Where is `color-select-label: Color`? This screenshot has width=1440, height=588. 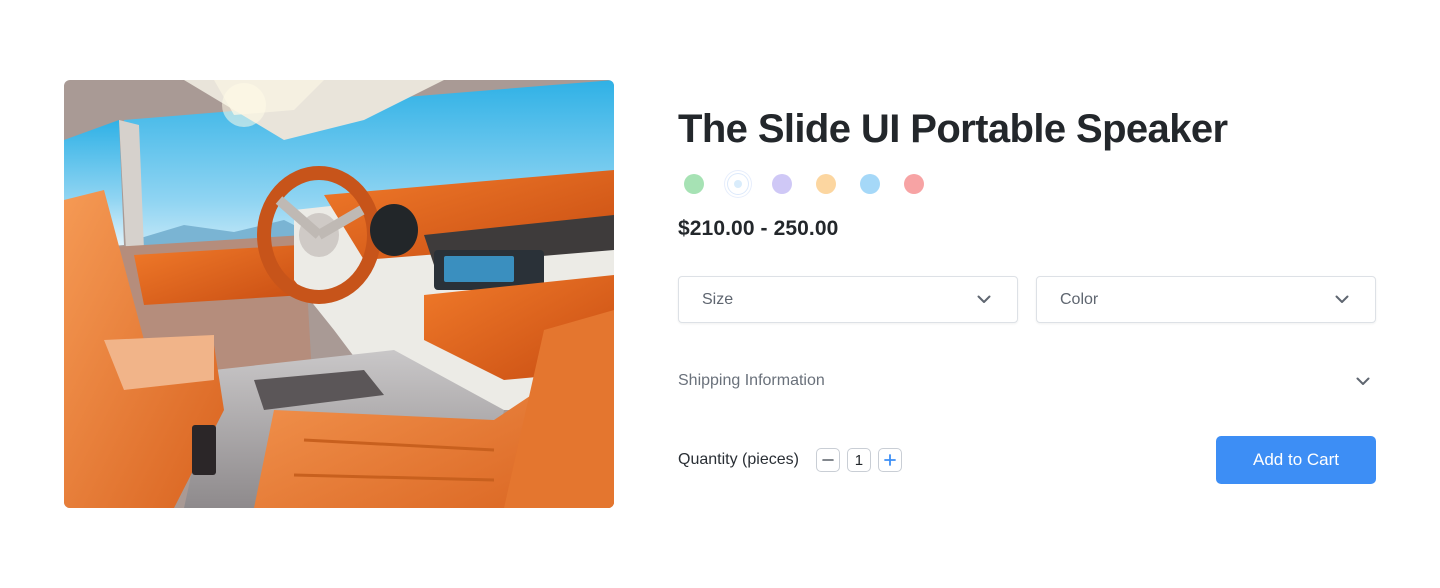
color-select-label: Color is located at coordinates (1079, 299).